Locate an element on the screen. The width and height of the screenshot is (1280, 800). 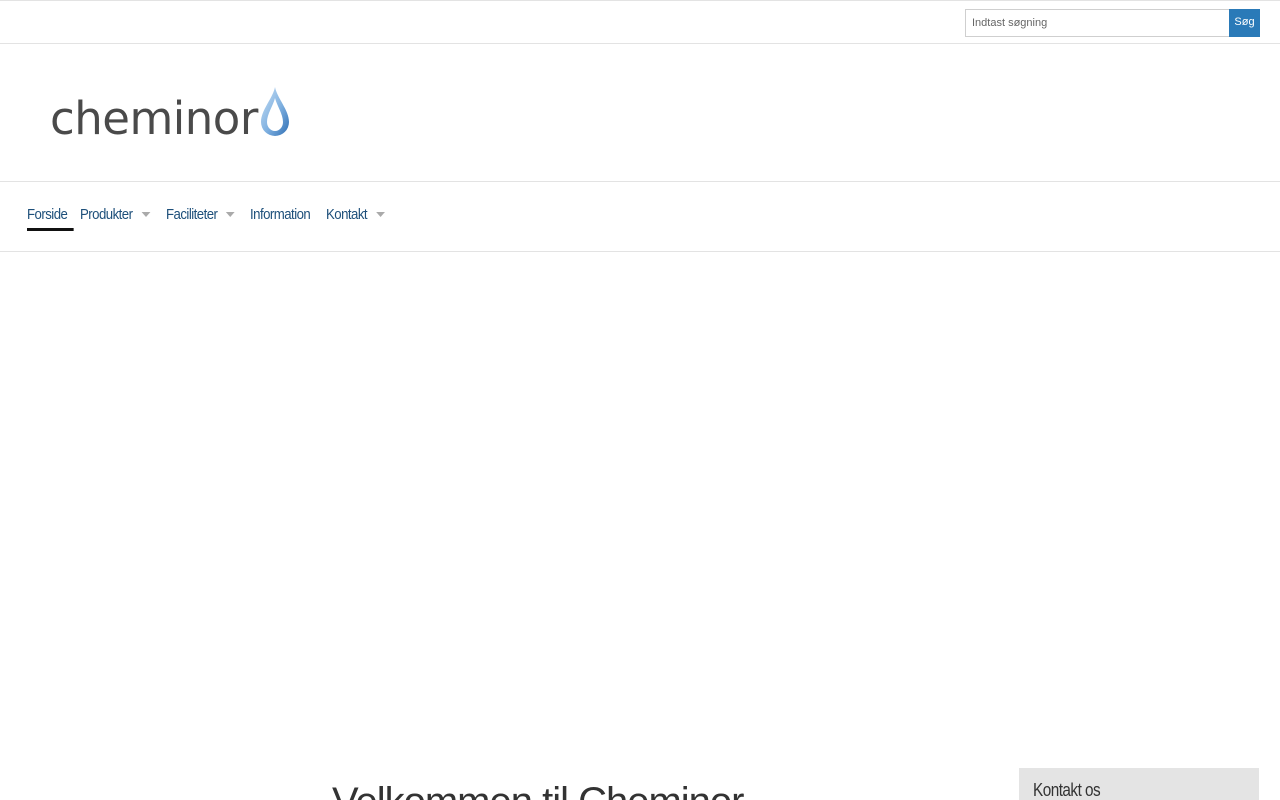
nav-item-forside: Forside is located at coordinates (50, 218).